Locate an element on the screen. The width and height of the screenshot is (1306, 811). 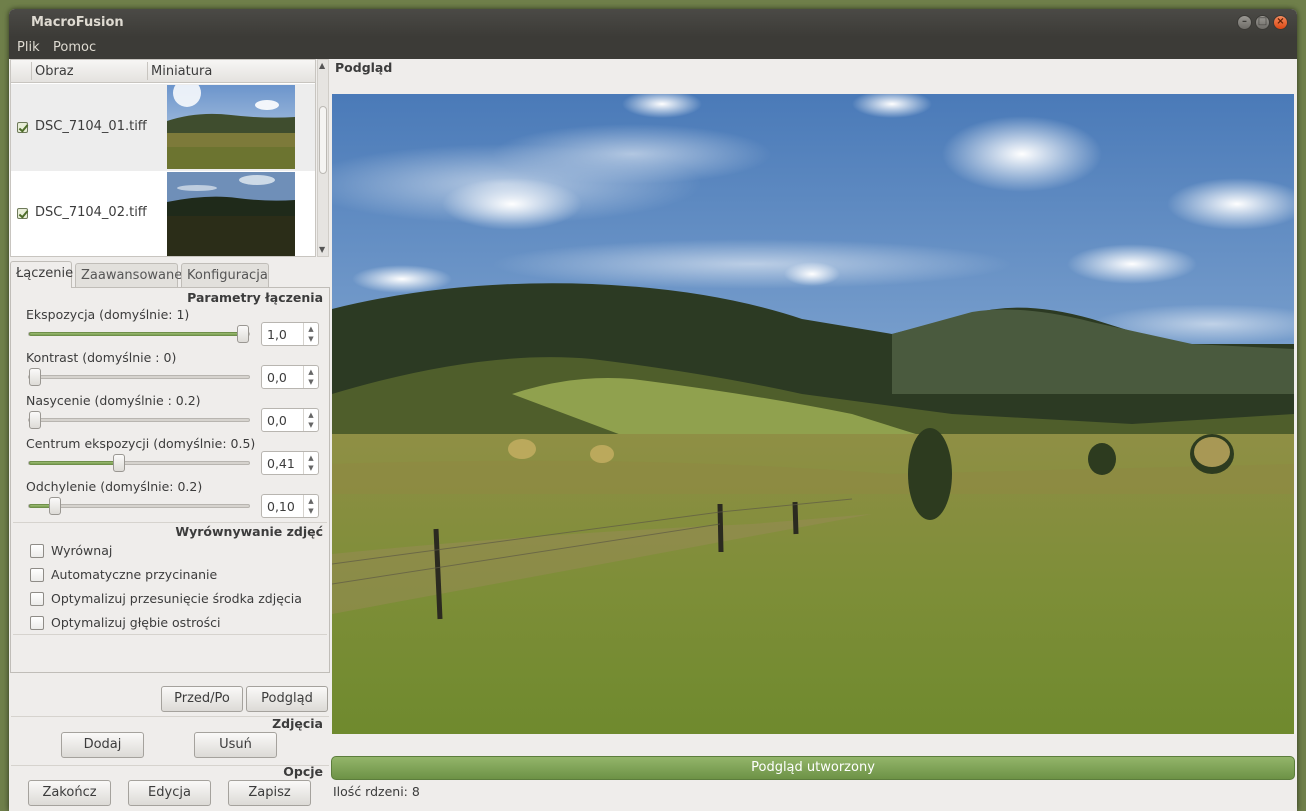
deviation-spinbox: 0,10 ▲ ▼ is located at coordinates (290, 506).